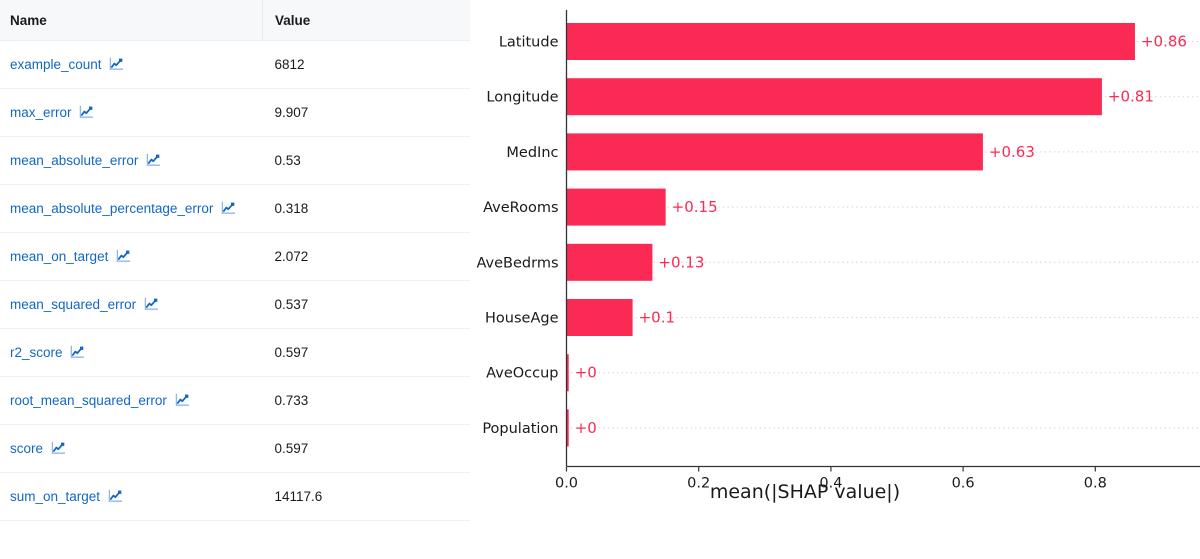 The height and width of the screenshot is (559, 1200). I want to click on metric-link: mean_absolute_percentage_error, so click(111, 208).